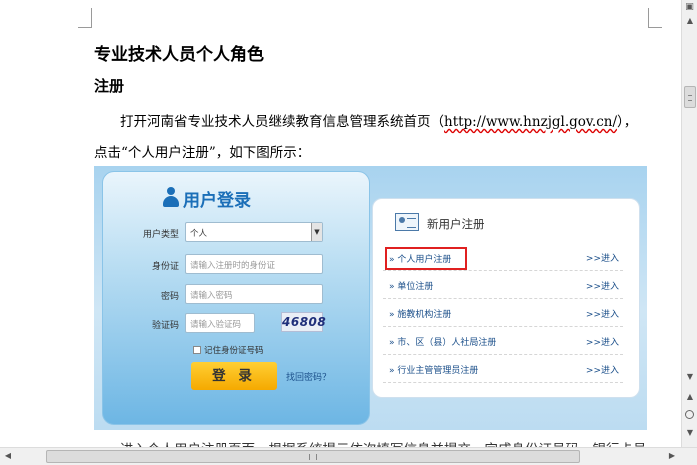 The width and height of the screenshot is (697, 465). Describe the element at coordinates (602, 313) in the screenshot. I see `register-institution-enter: >>进入` at that location.